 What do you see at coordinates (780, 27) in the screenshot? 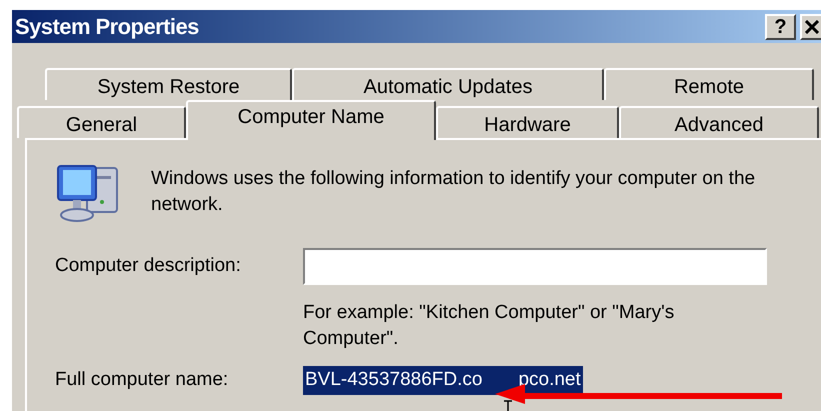
I see `help-button: ?` at bounding box center [780, 27].